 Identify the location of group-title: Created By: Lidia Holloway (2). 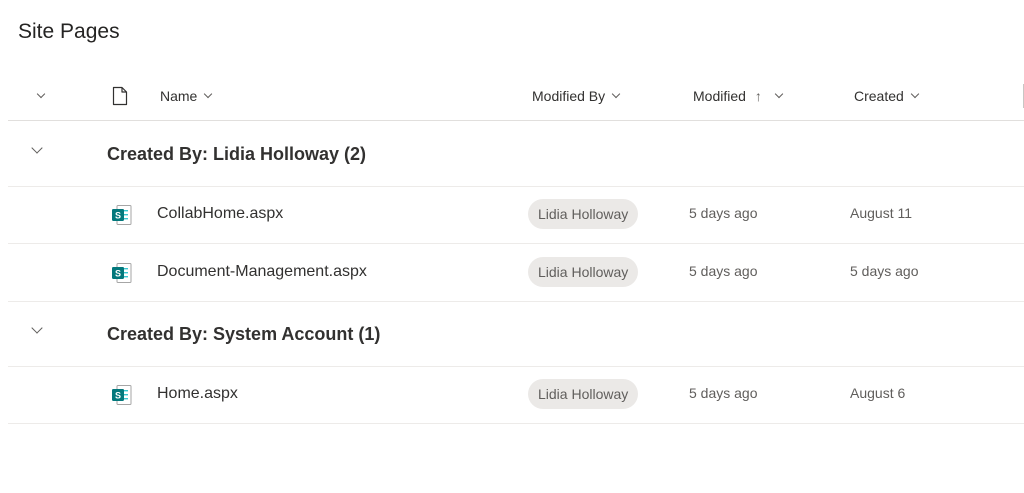
(237, 154).